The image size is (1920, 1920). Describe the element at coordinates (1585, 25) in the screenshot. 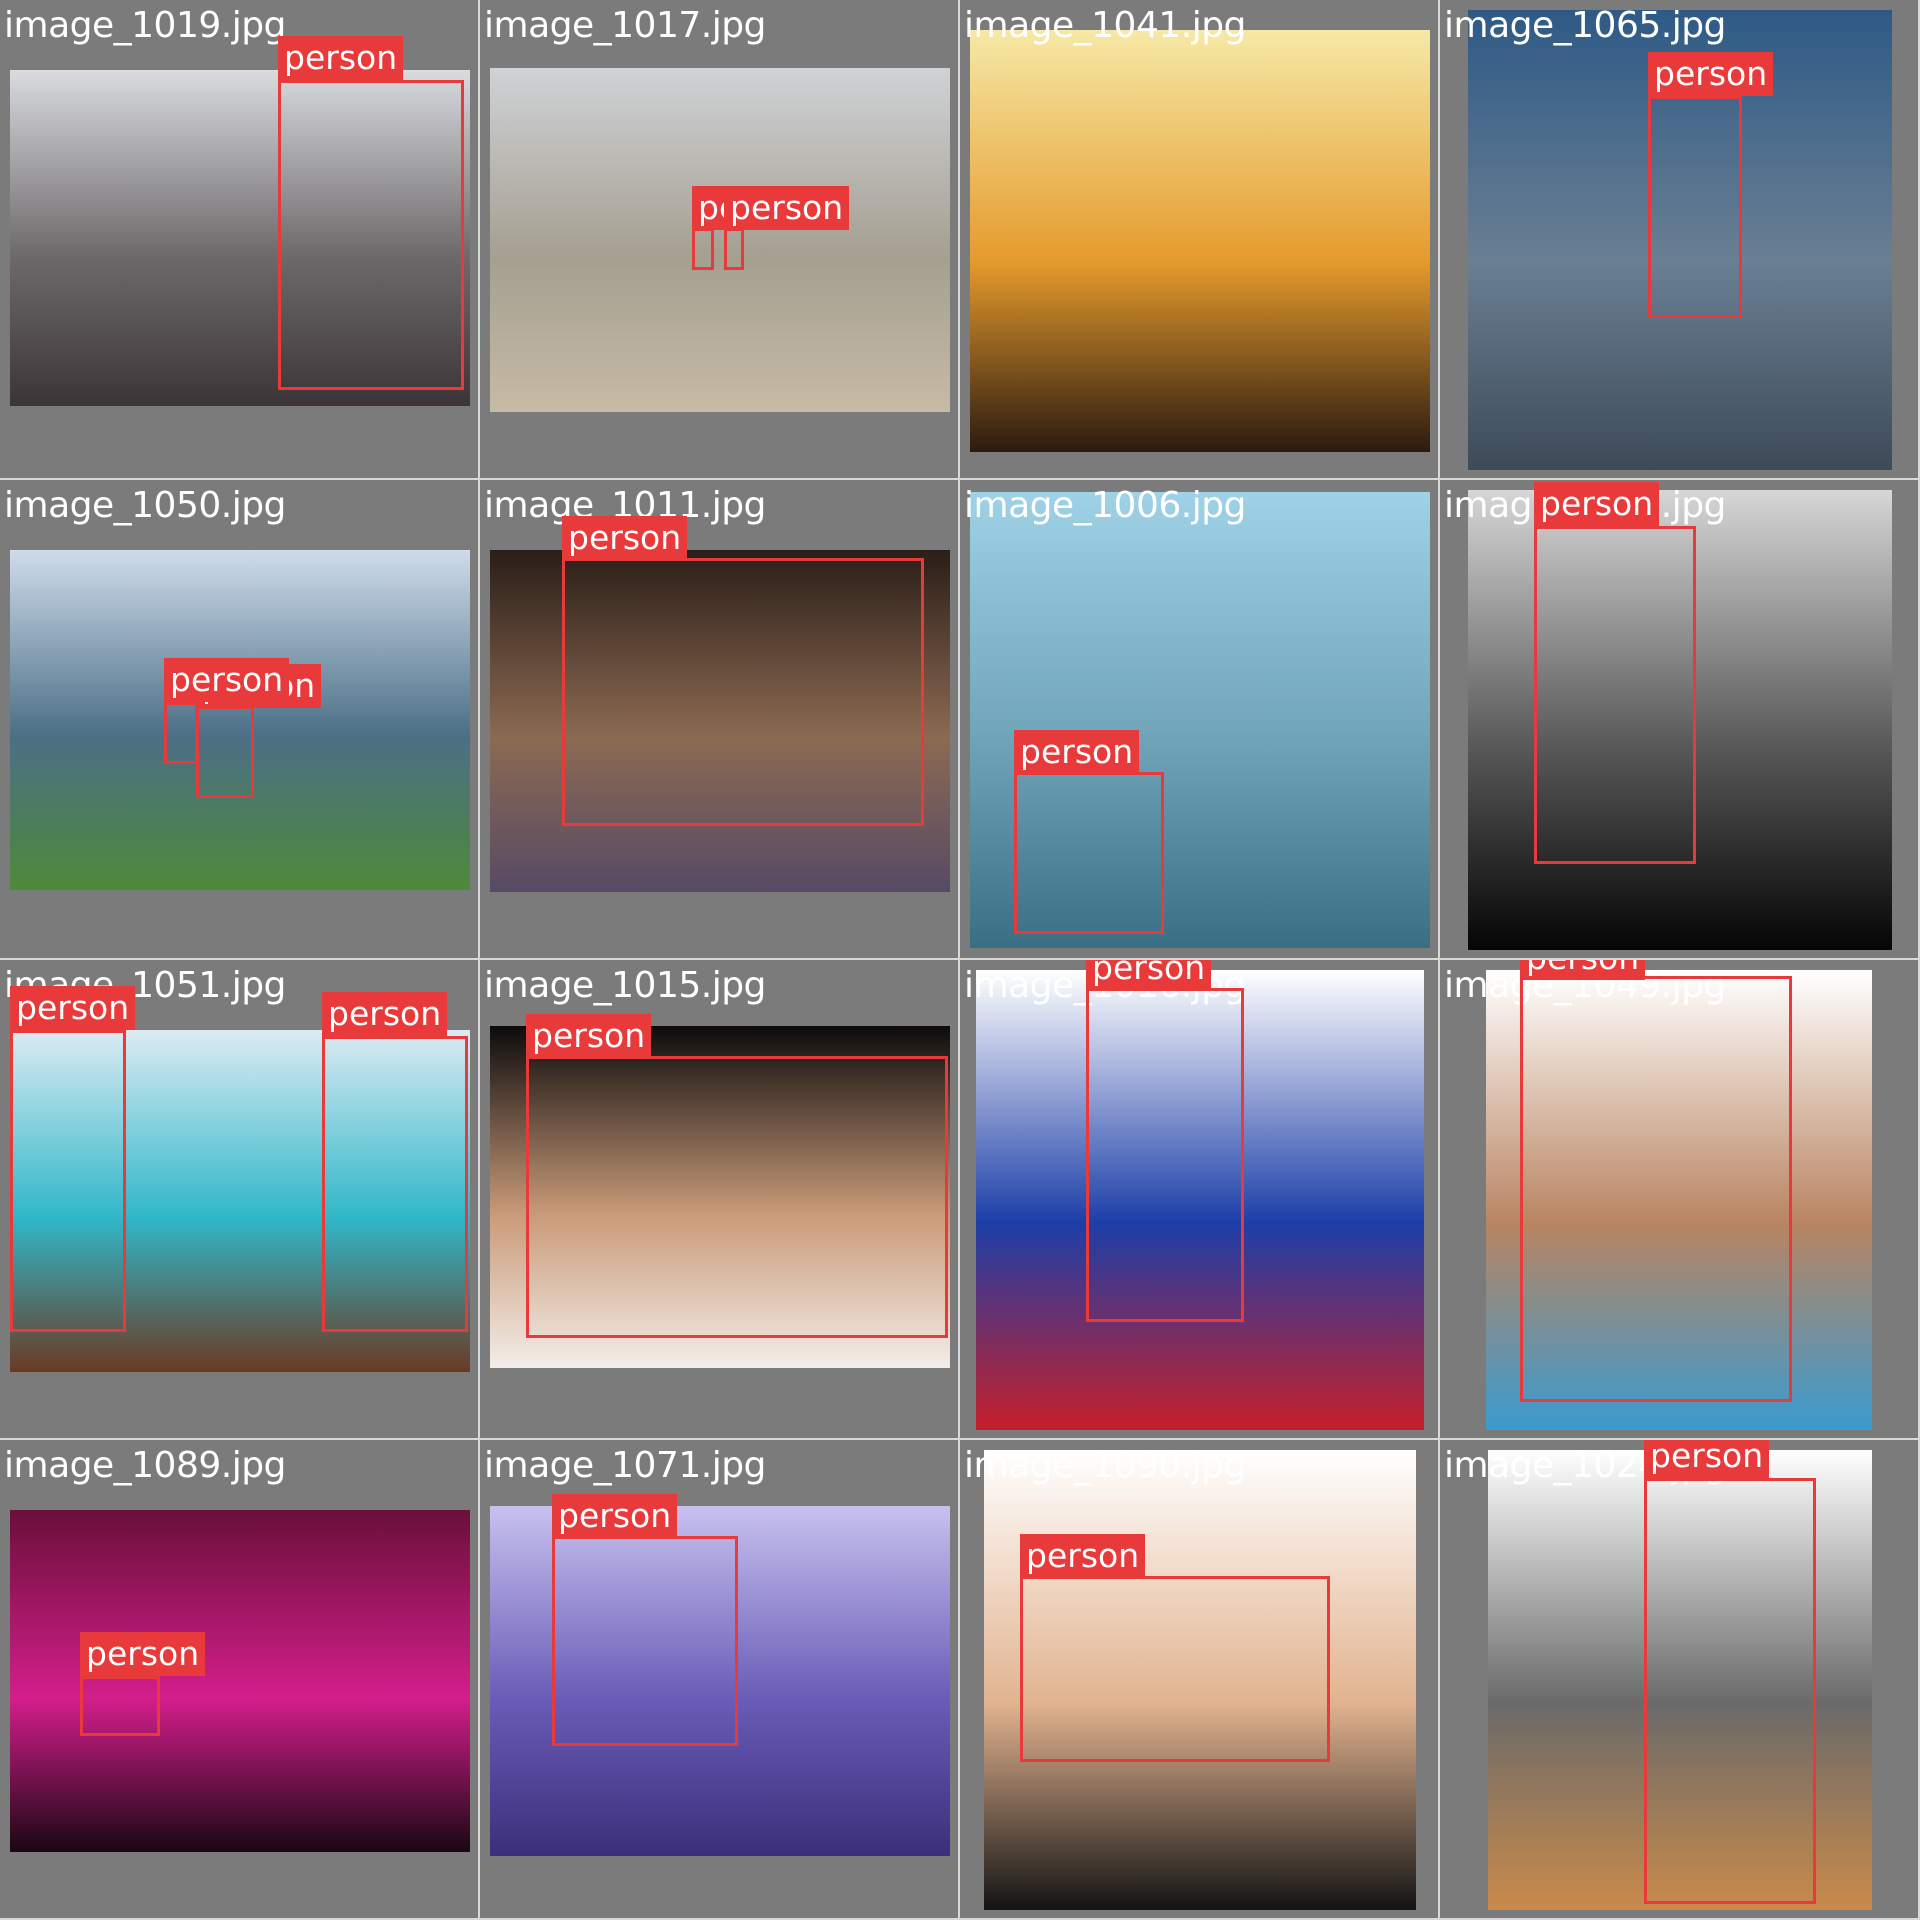

I see `tile-filename: image_1065.jpg` at that location.